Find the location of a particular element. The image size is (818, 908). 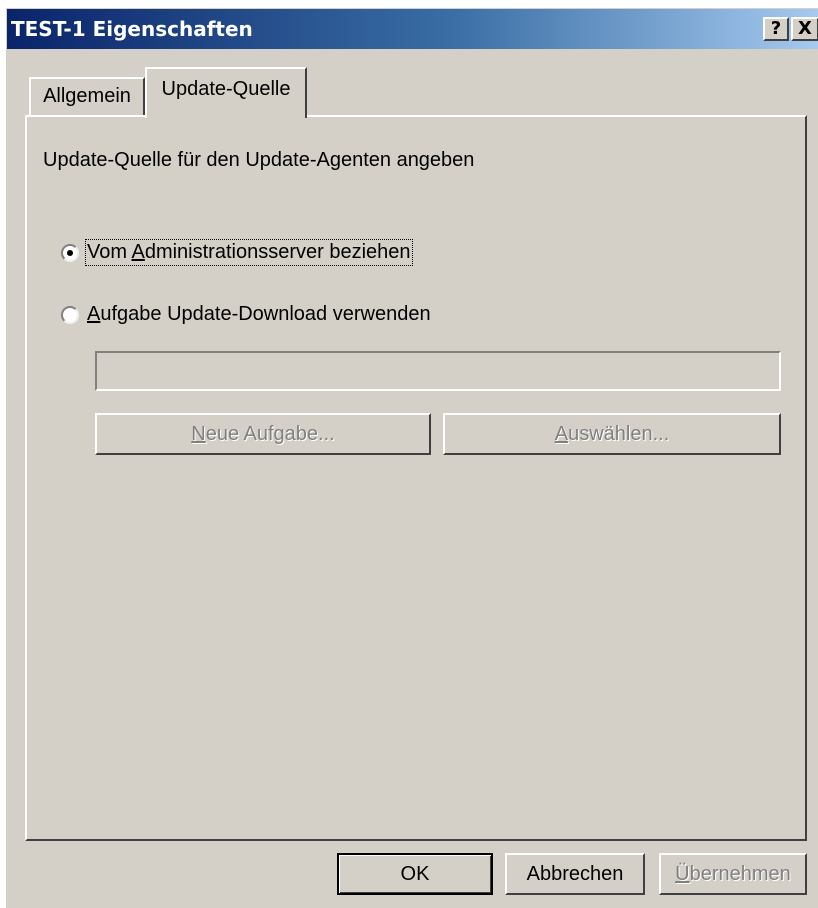

task-field is located at coordinates (438, 371).